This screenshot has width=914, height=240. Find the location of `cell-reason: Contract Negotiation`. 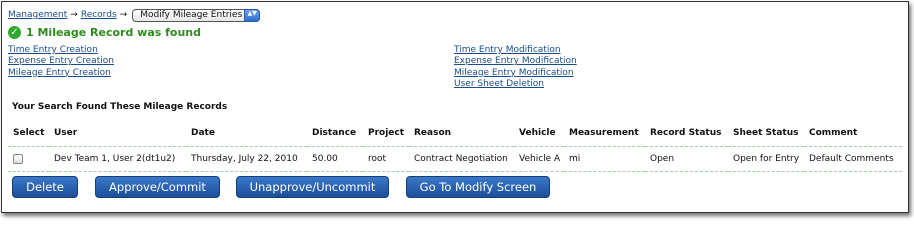

cell-reason: Contract Negotiation is located at coordinates (461, 159).